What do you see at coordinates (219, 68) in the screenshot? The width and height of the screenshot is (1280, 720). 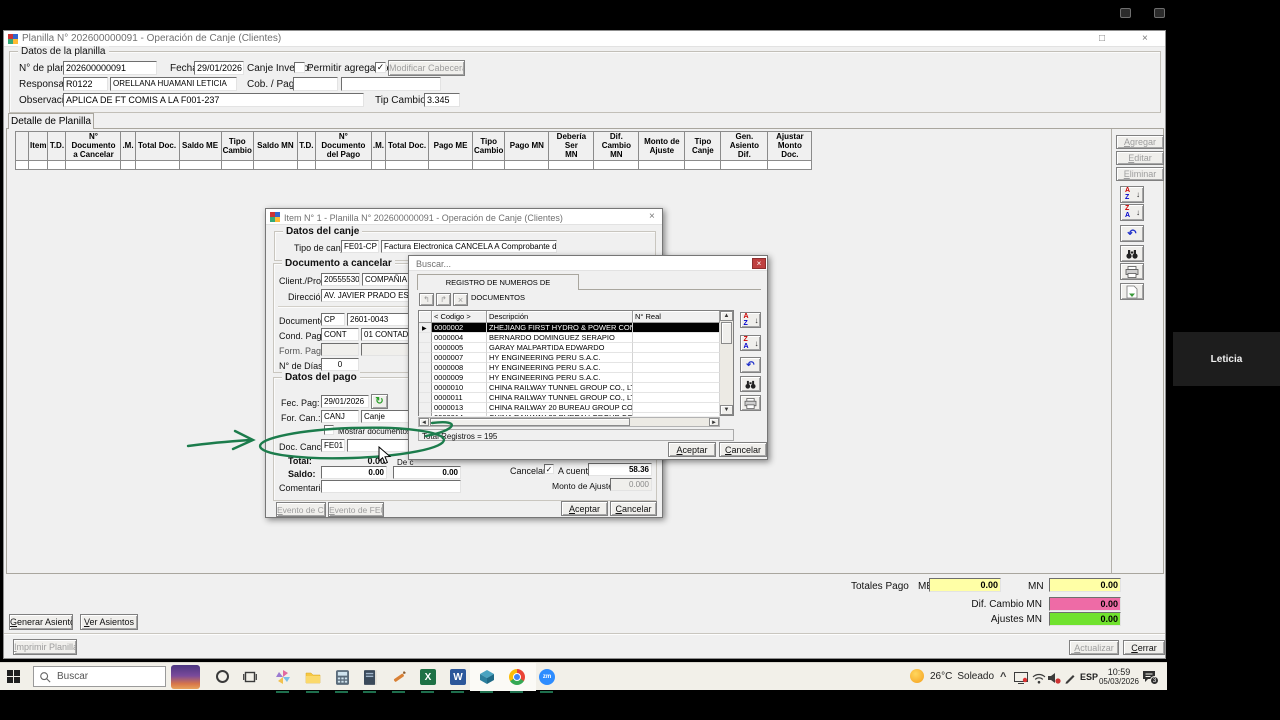 I see `fecha-input: 29/01/2026` at bounding box center [219, 68].